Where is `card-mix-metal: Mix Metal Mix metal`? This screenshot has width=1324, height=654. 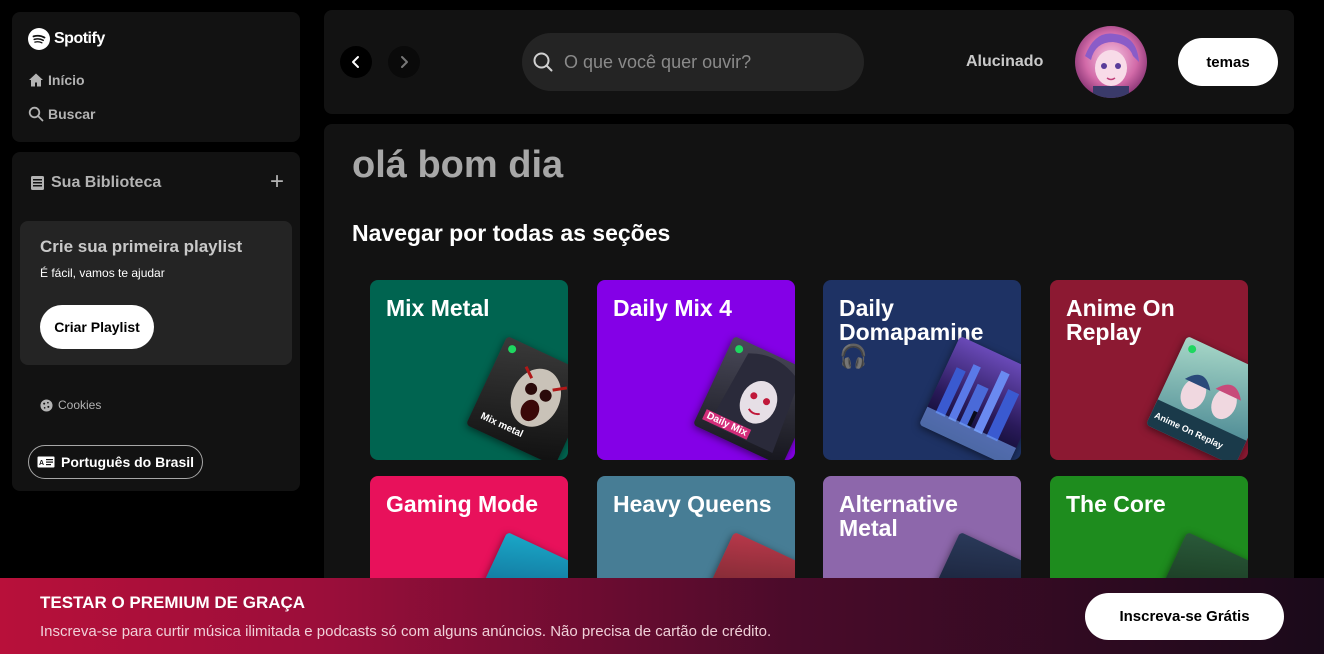
card-mix-metal: Mix Metal Mix metal is located at coordinates (469, 370).